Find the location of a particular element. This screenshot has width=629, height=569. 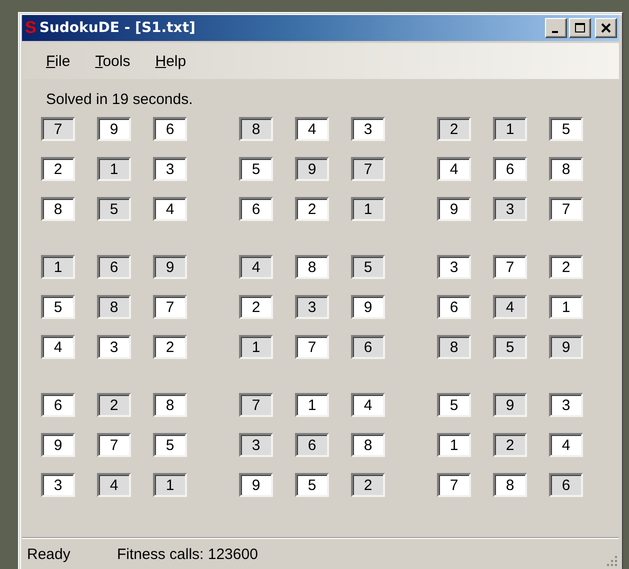

status-text: Ready is located at coordinates (49, 554).